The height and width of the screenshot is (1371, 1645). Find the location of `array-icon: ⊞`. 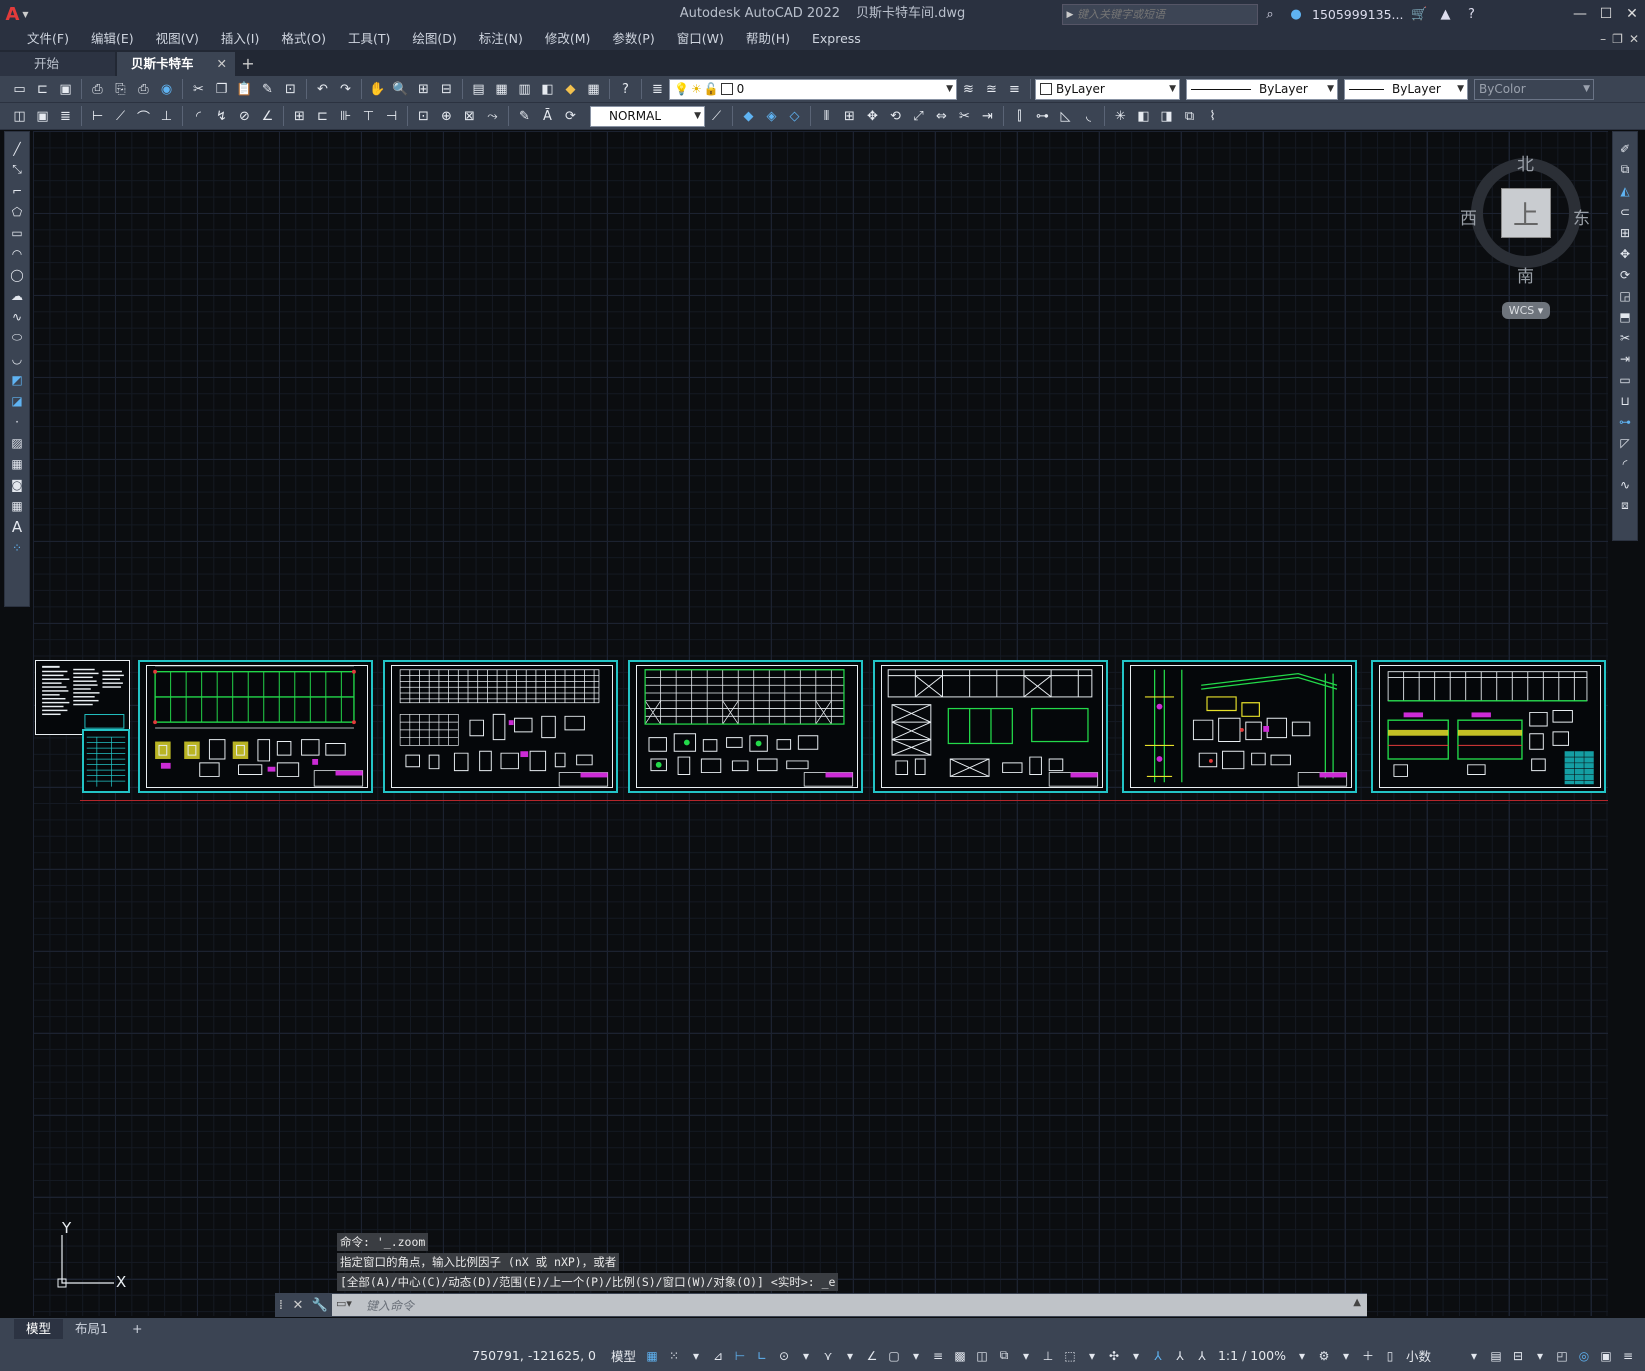

array-icon: ⊞ is located at coordinates (1625, 232).